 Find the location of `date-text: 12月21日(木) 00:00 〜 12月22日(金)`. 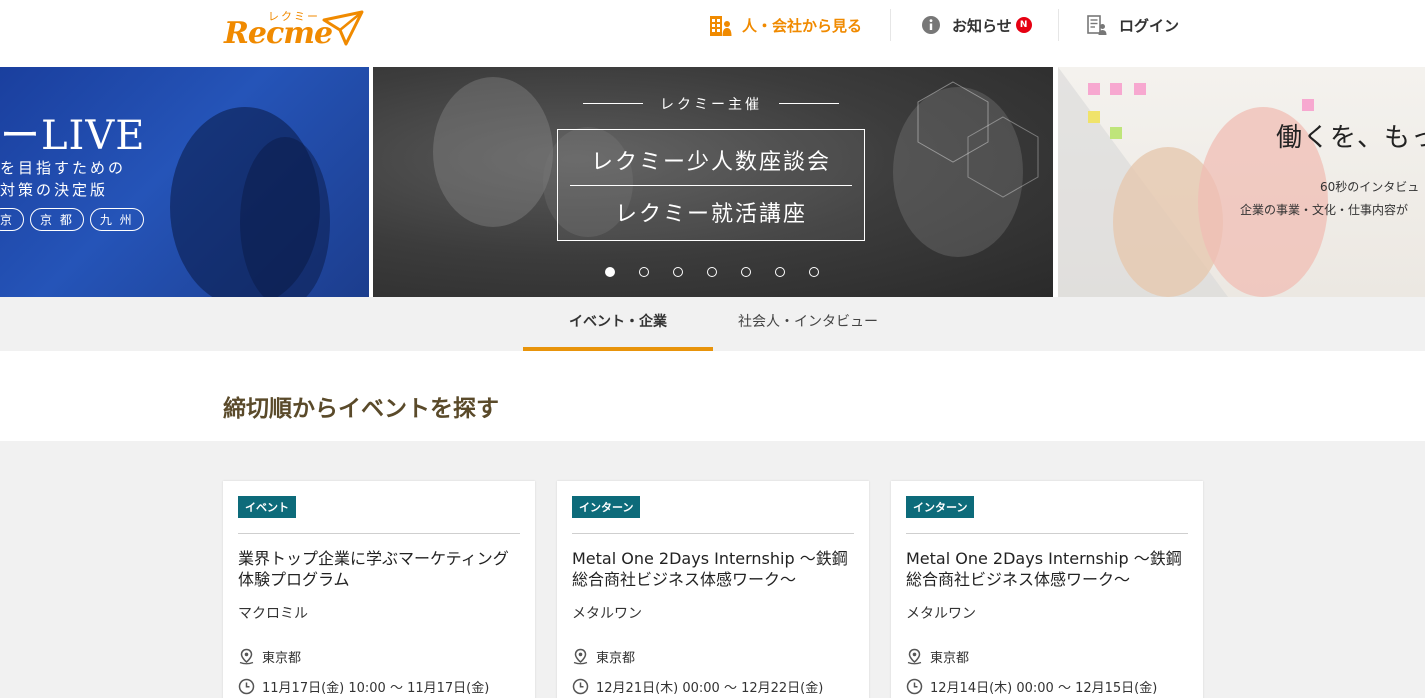

date-text: 12月21日(木) 00:00 〜 12月22日(金) is located at coordinates (710, 688).